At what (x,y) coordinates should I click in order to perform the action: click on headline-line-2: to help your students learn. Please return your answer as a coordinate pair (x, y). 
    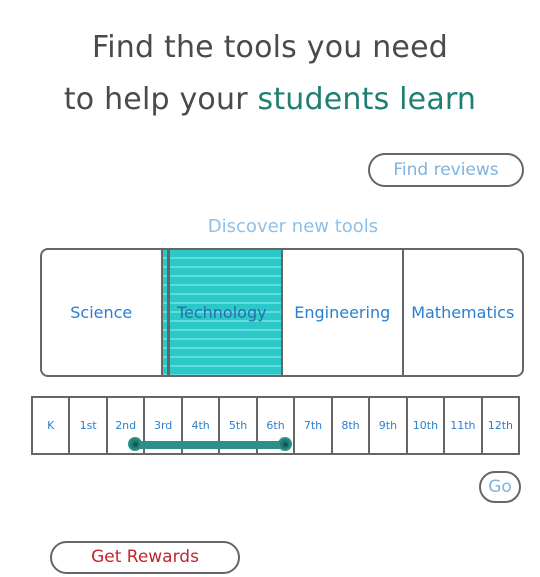
    Looking at the image, I should click on (270, 99).